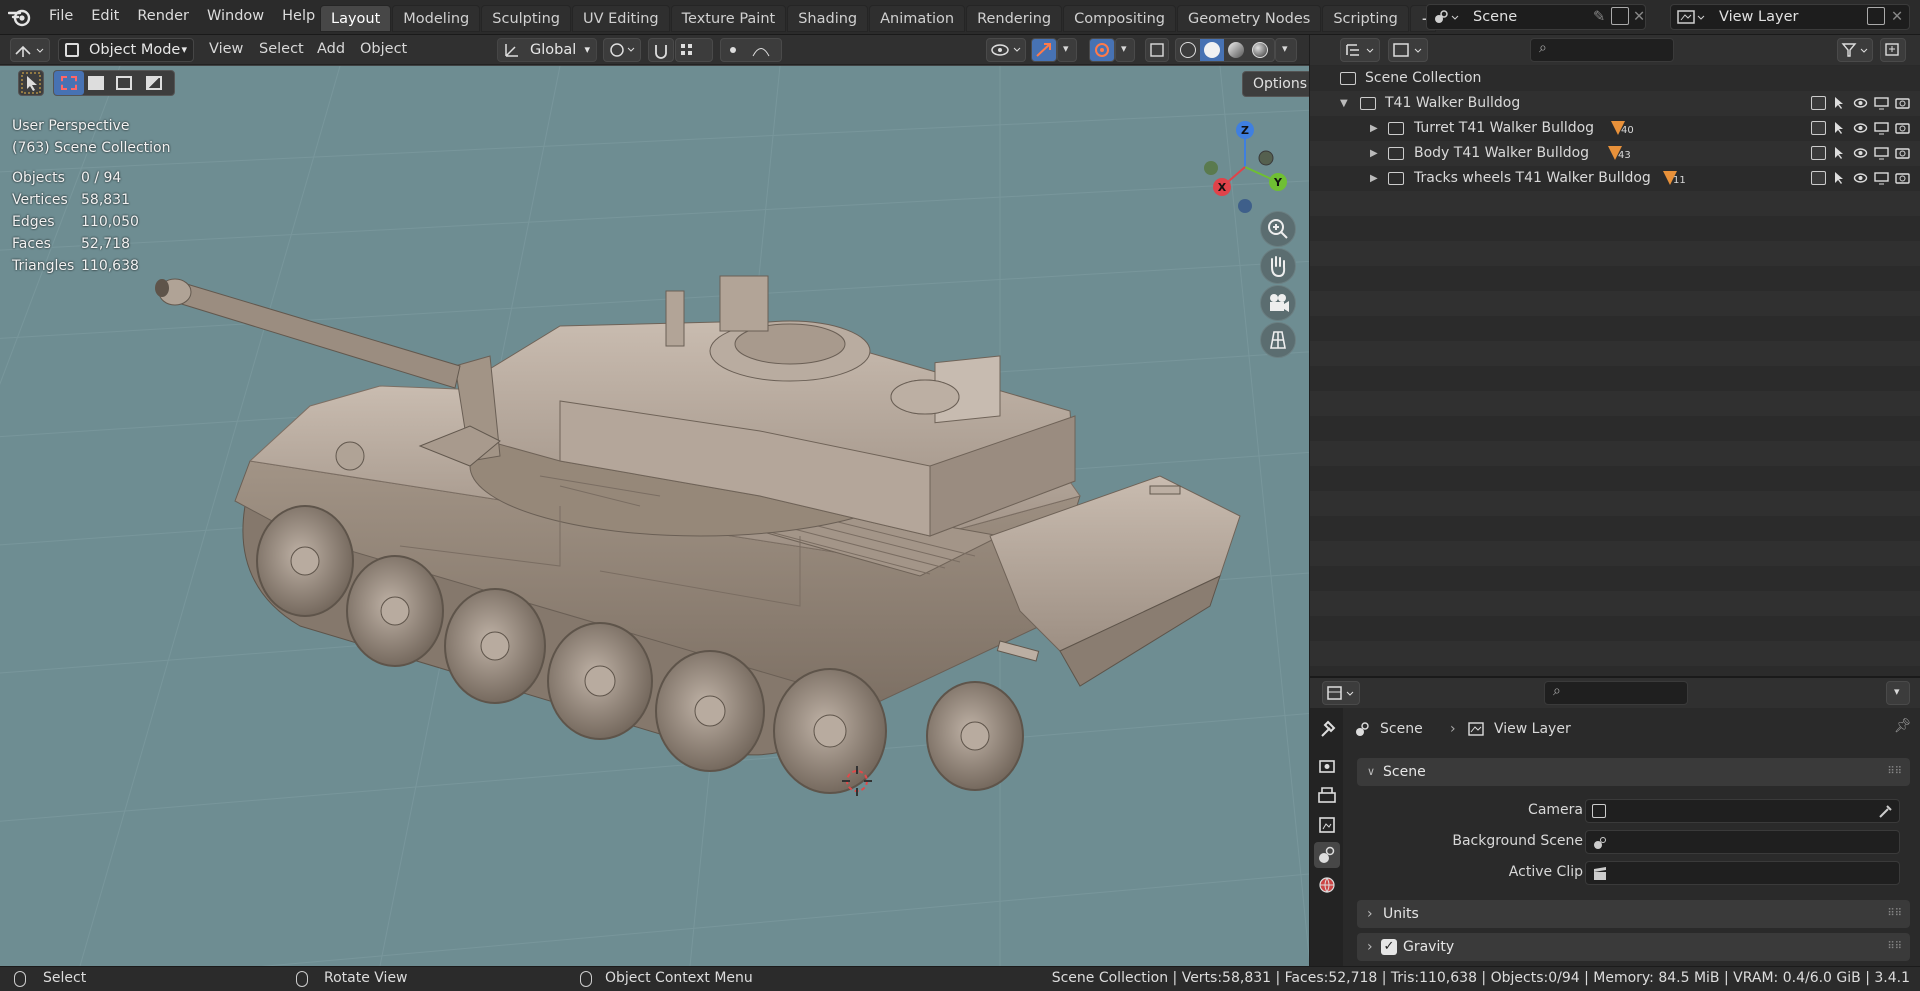  I want to click on wireframe-shading-icon, so click(1188, 50).